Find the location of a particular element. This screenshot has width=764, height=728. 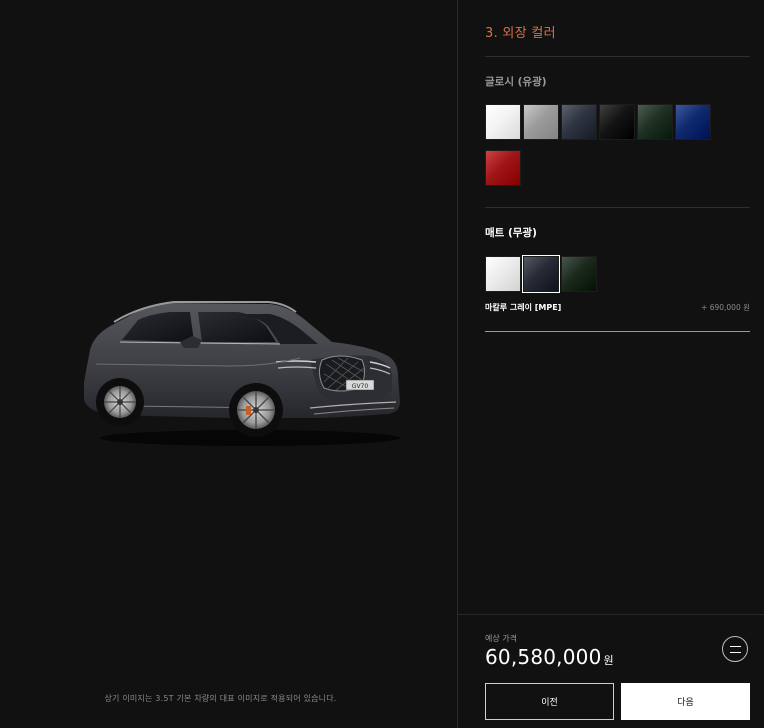

red-swatch is located at coordinates (503, 168).